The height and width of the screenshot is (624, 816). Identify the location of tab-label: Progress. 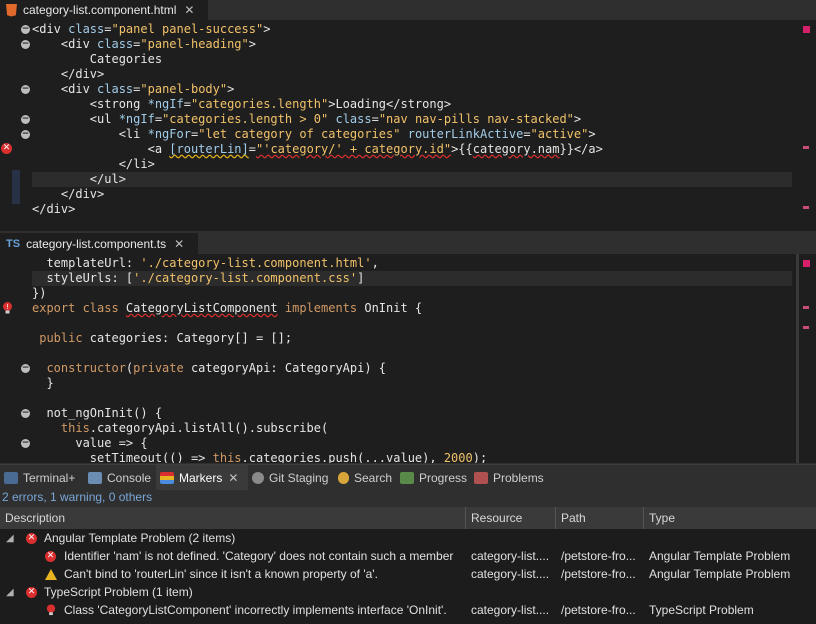
(443, 478).